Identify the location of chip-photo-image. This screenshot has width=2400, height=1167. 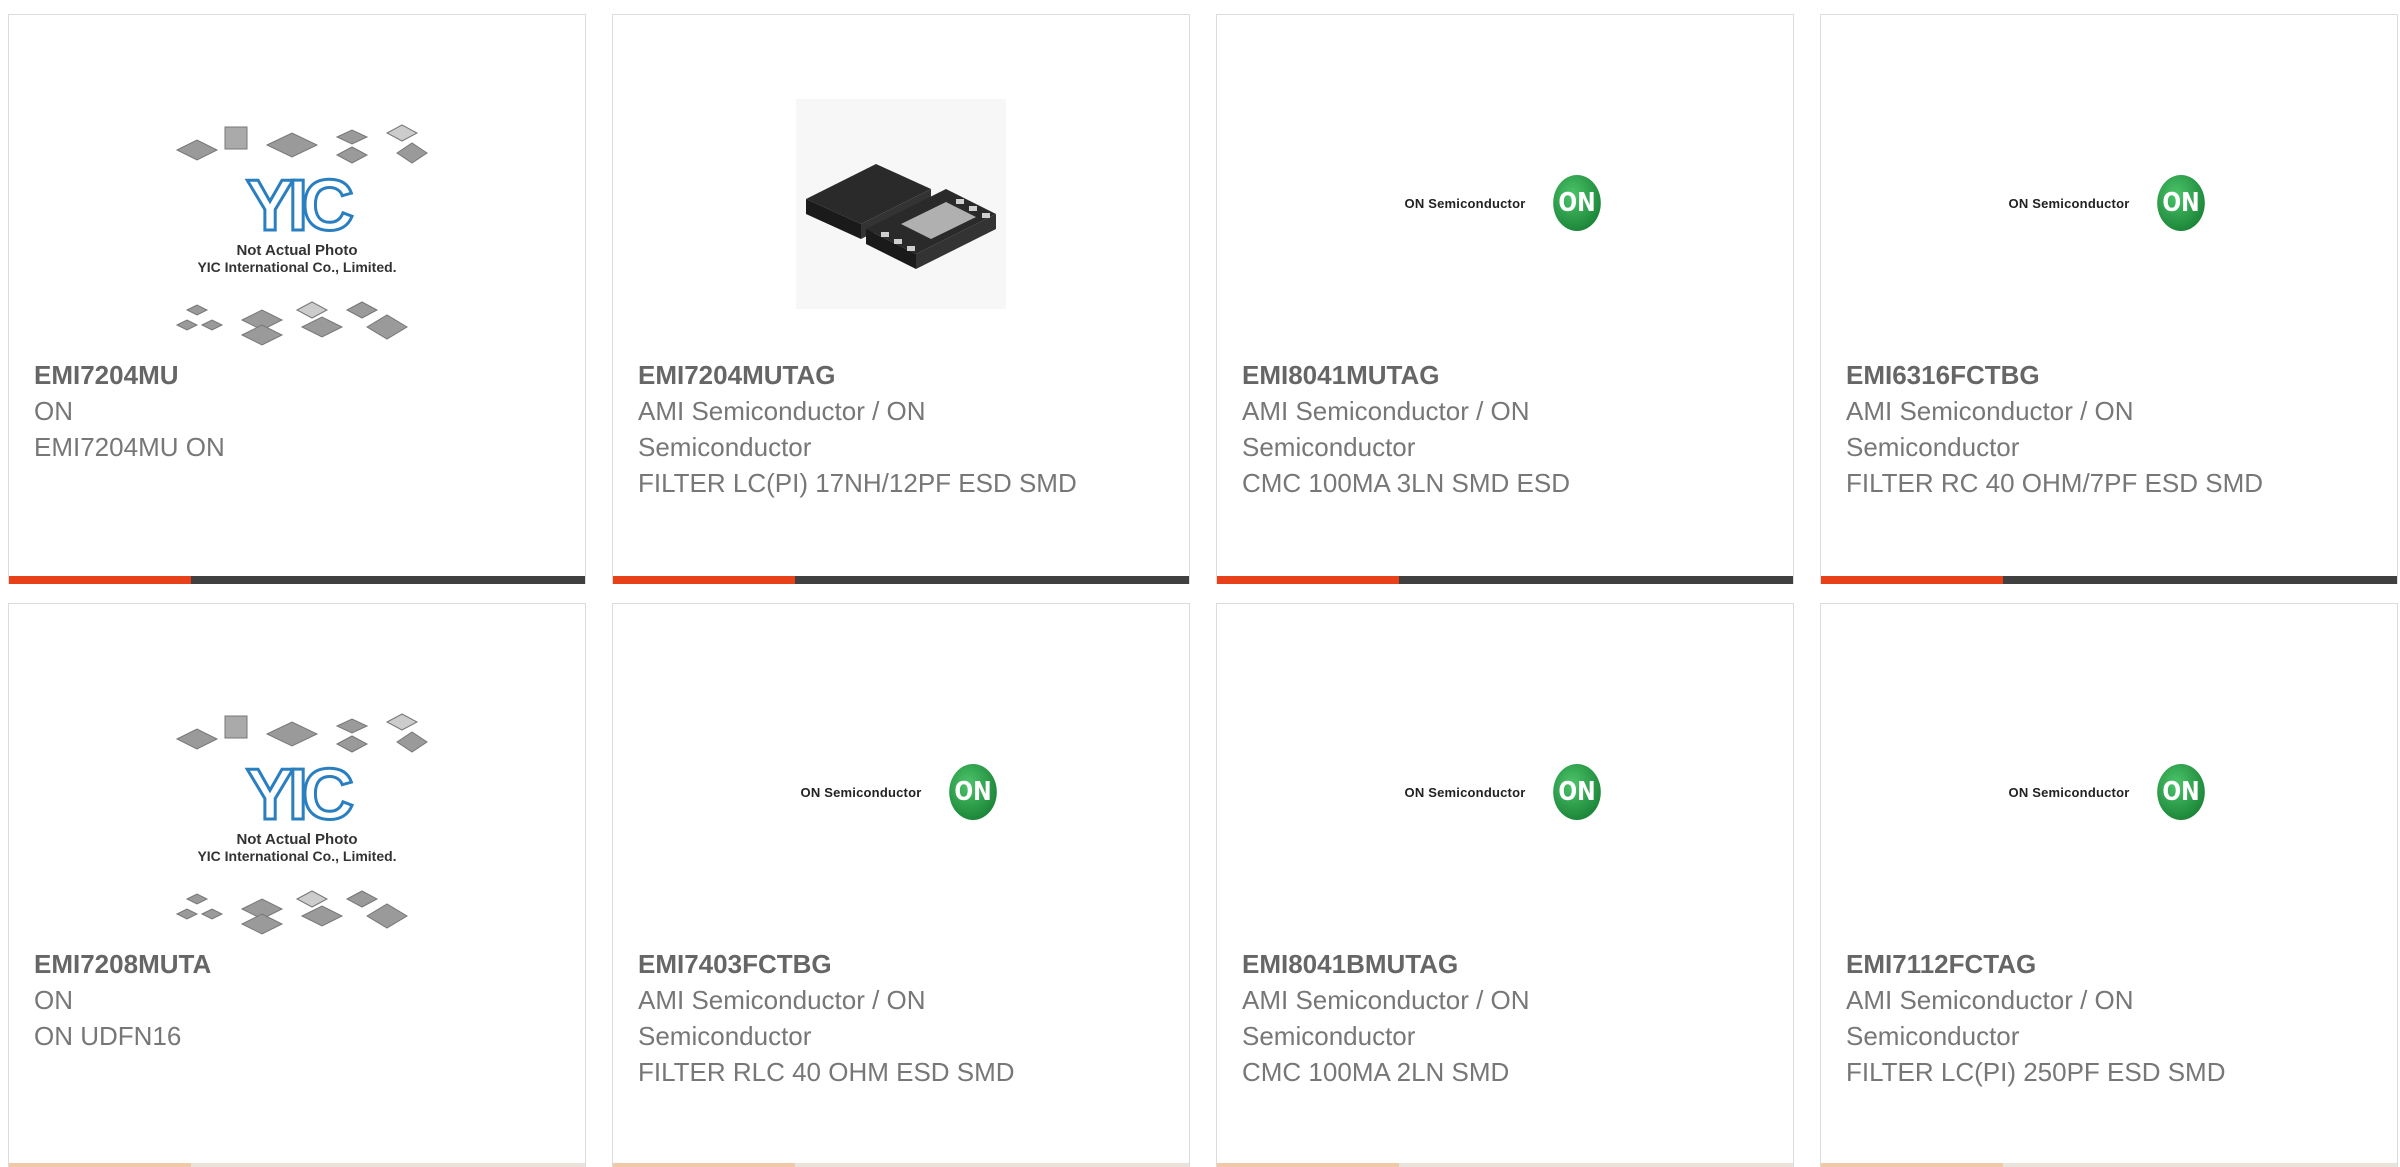
(901, 204).